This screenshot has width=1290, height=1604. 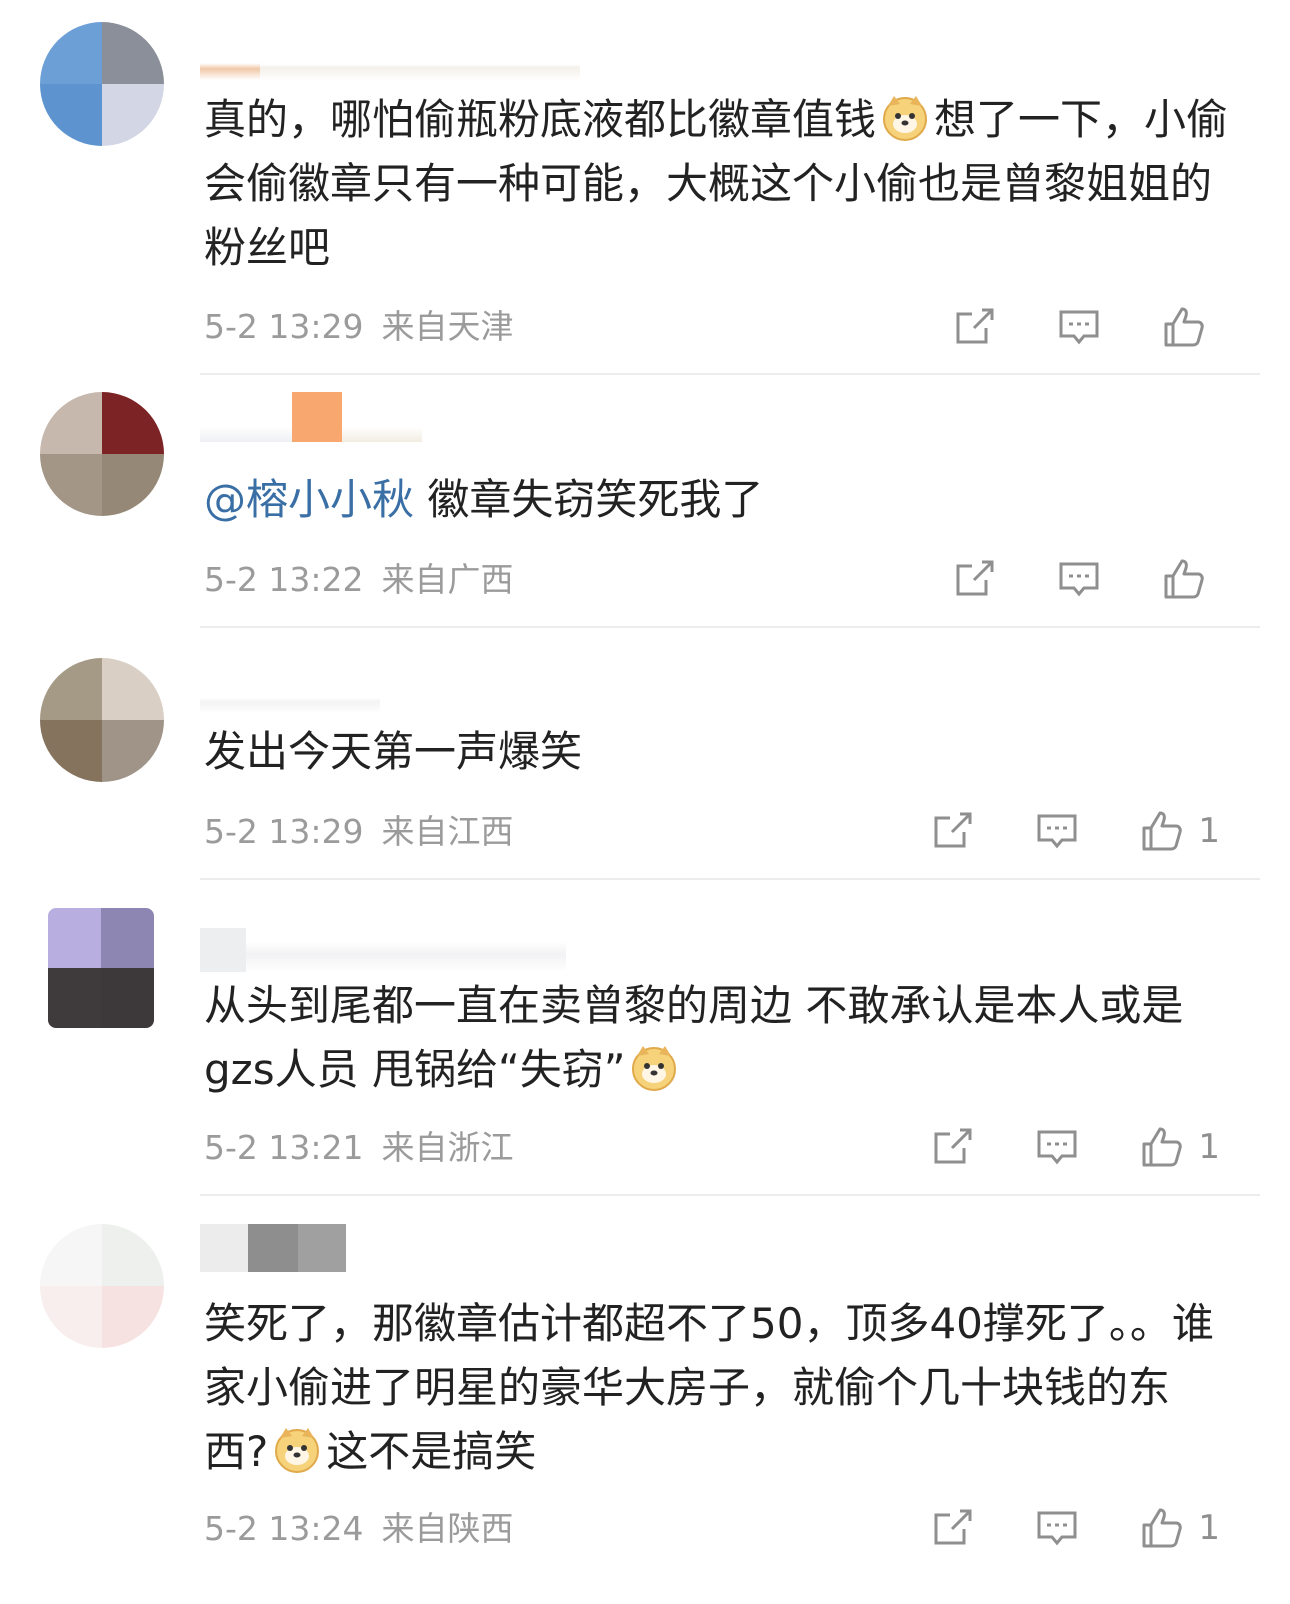 What do you see at coordinates (447, 579) in the screenshot?
I see `location: 来自广西` at bounding box center [447, 579].